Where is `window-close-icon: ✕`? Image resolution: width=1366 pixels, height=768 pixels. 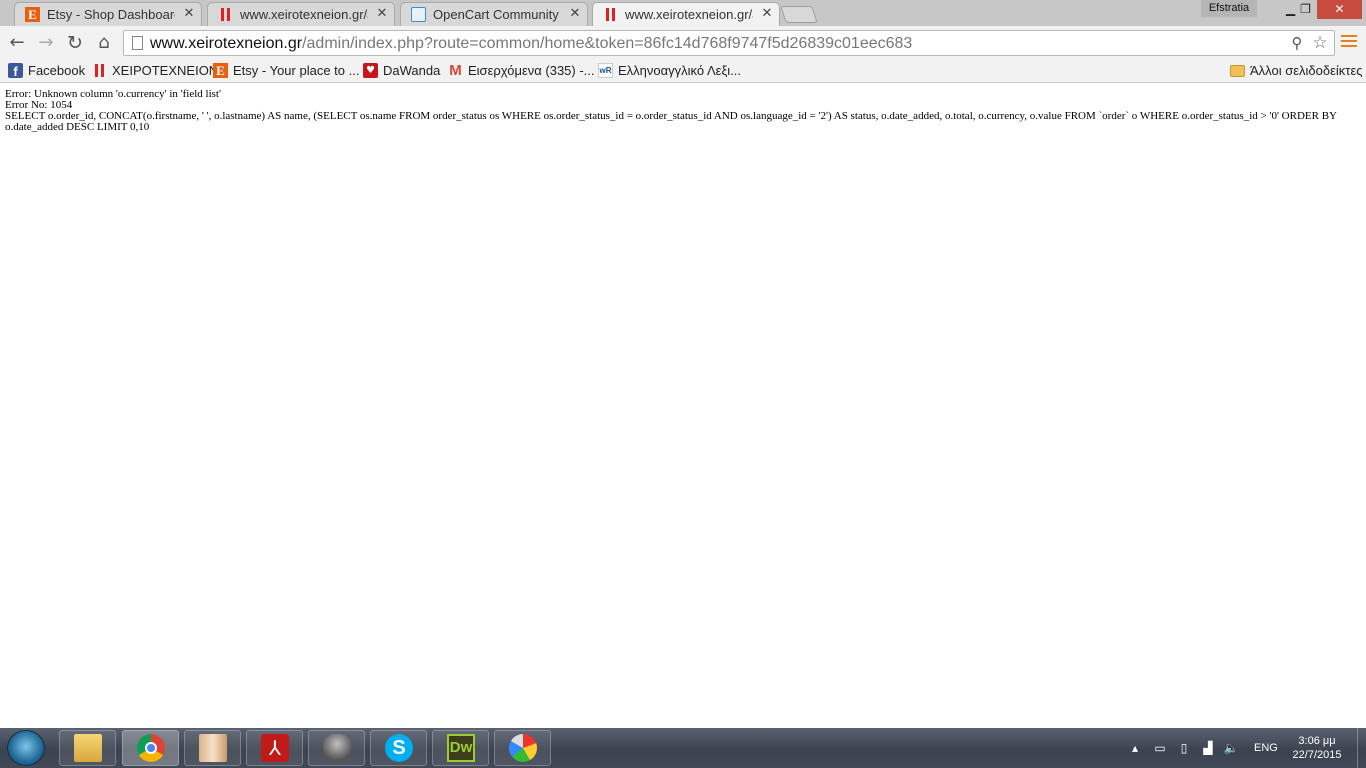
window-close-icon: ✕ is located at coordinates (1339, 9).